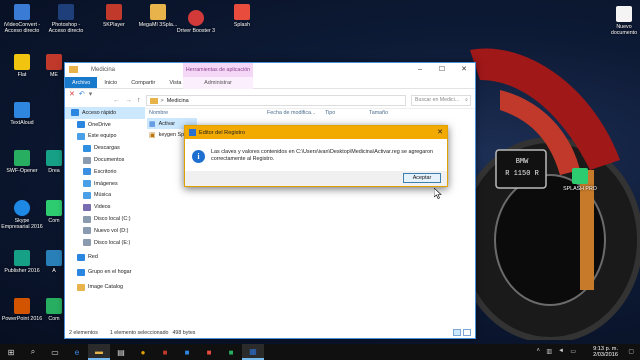 The height and width of the screenshot is (360, 640). I want to click on license-plate: BMW R 1150 R, so click(522, 170).